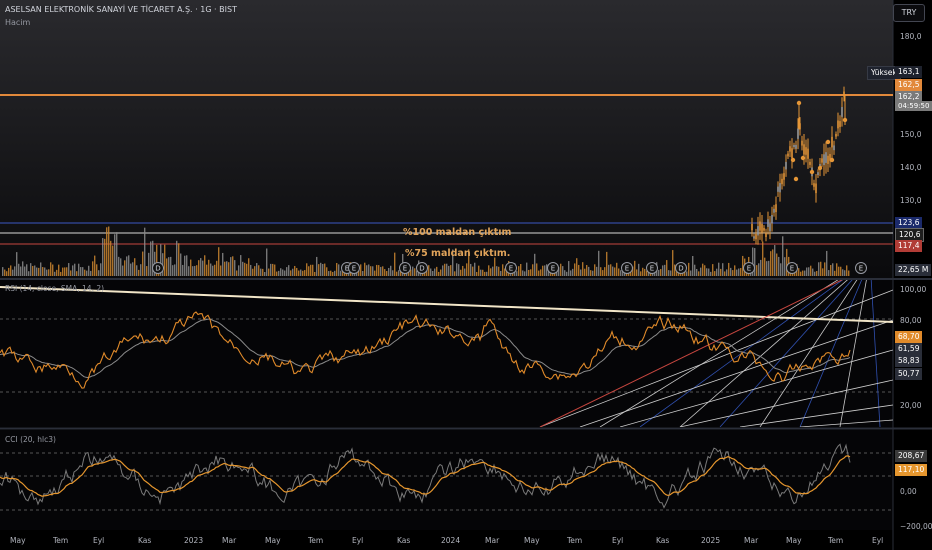 The height and width of the screenshot is (550, 932). I want to click on cci-legend: CCI (20, hlc3), so click(30, 439).